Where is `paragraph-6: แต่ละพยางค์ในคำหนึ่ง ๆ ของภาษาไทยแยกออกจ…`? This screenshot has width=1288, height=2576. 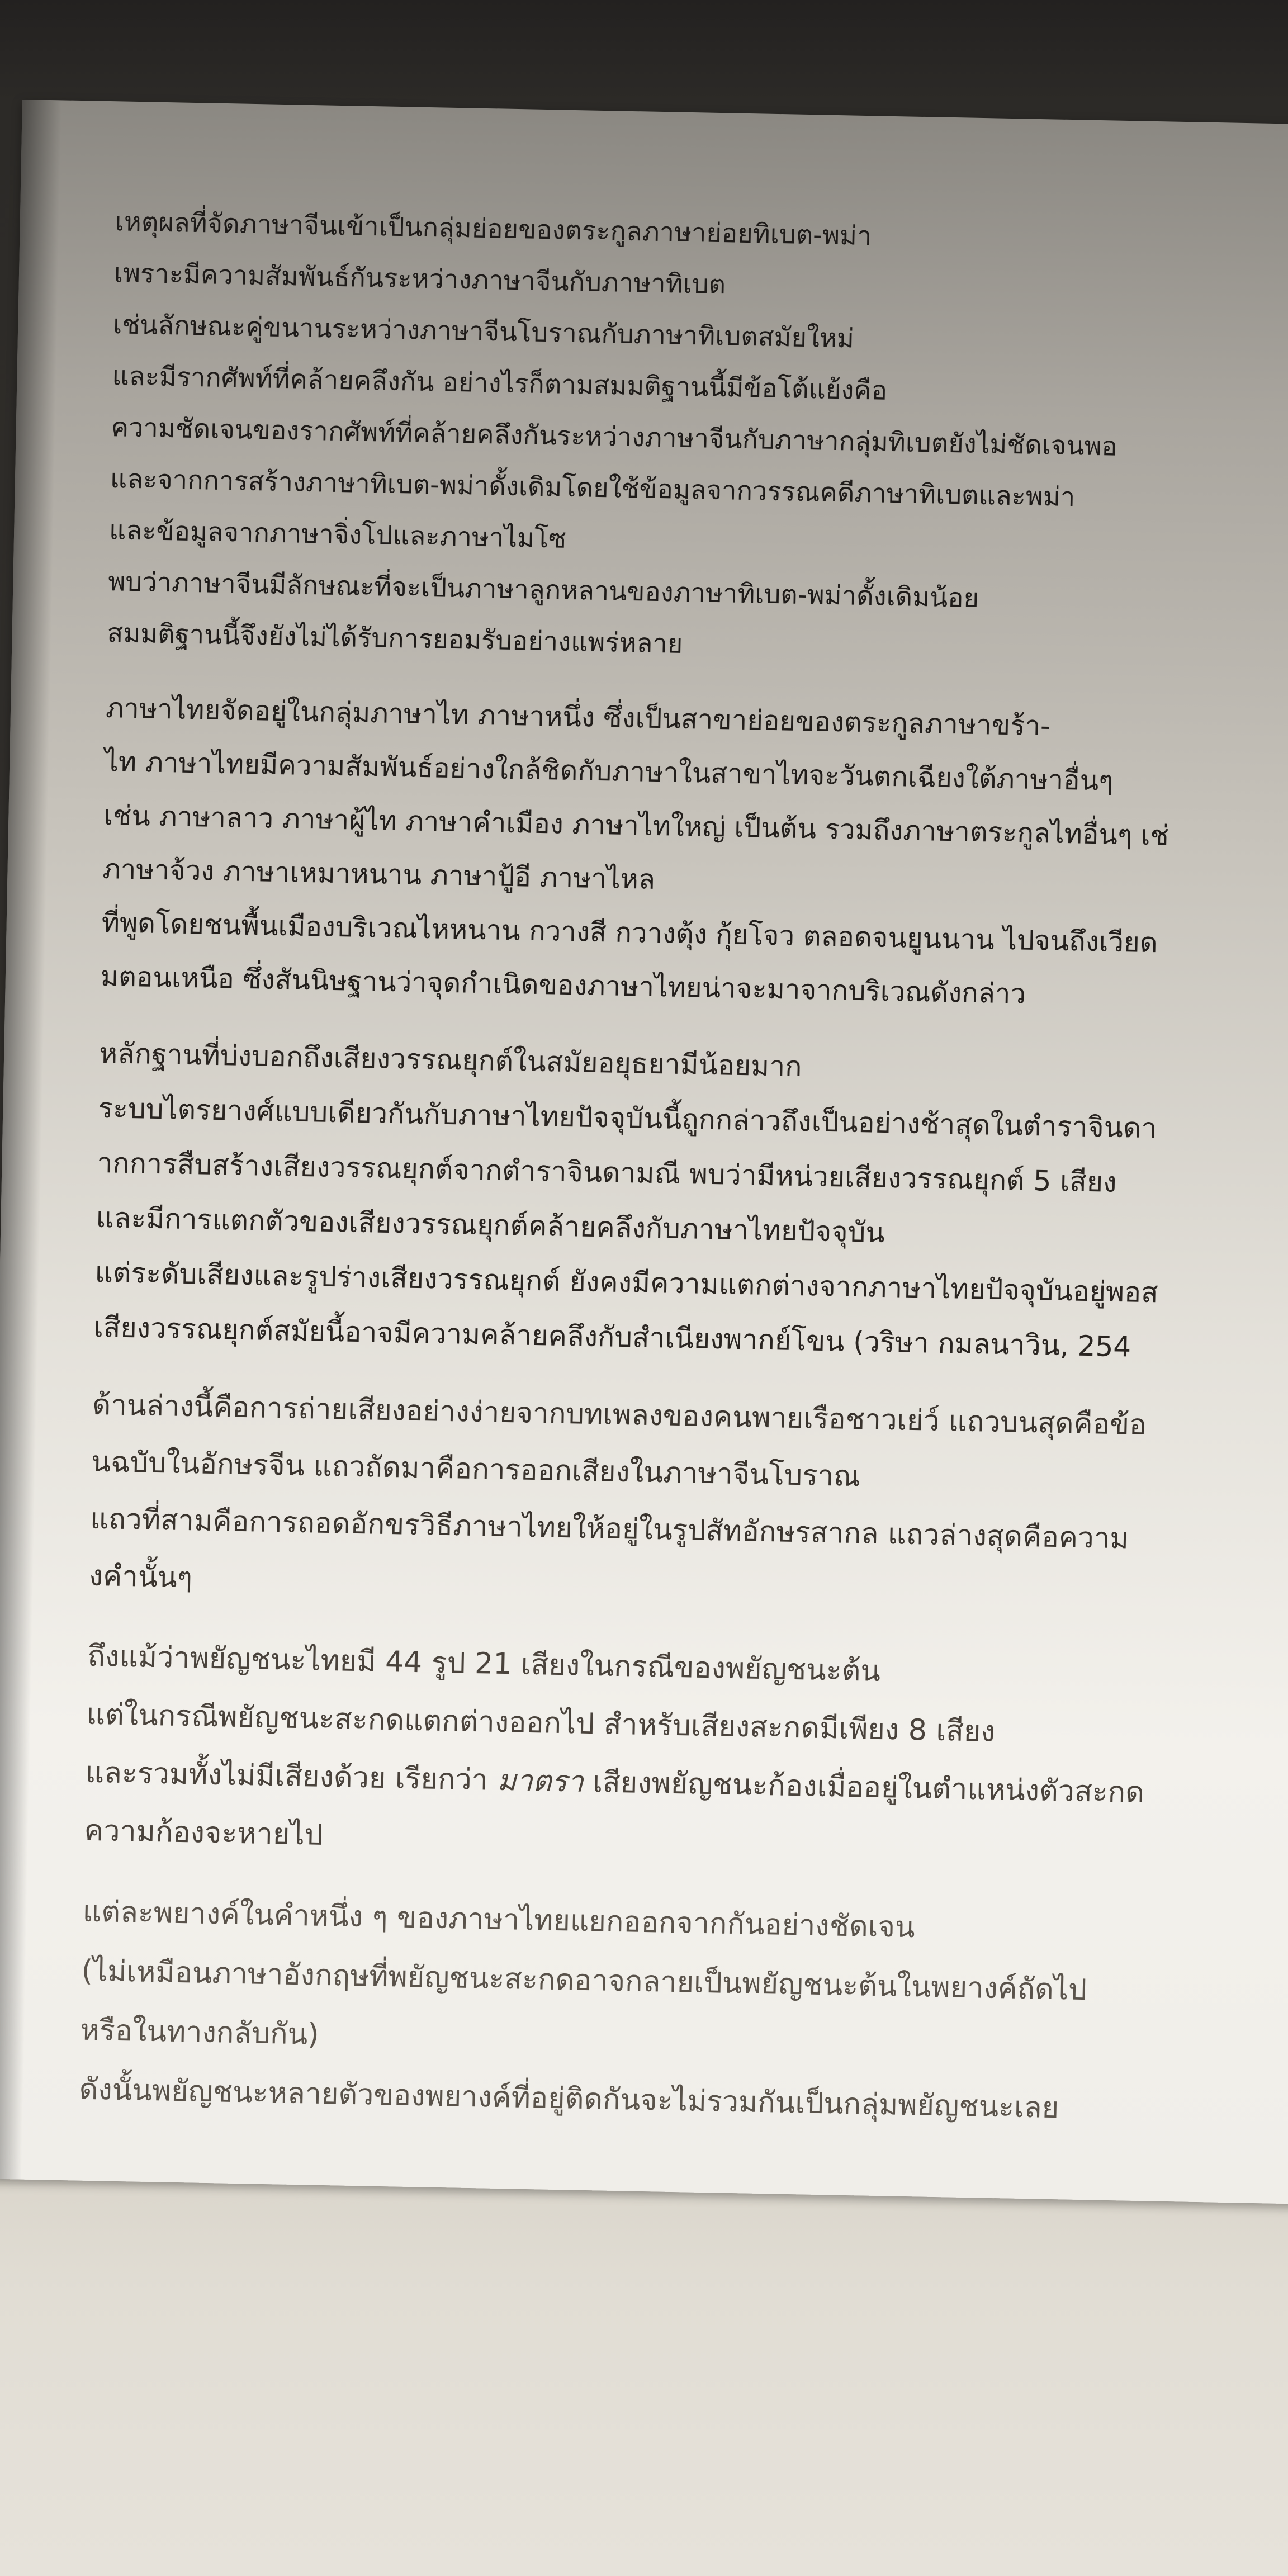 paragraph-6: แต่ละพยางค์ในคำหนึ่ง ๆ ของภาษาไทยแยกออกจ… is located at coordinates (683, 2013).